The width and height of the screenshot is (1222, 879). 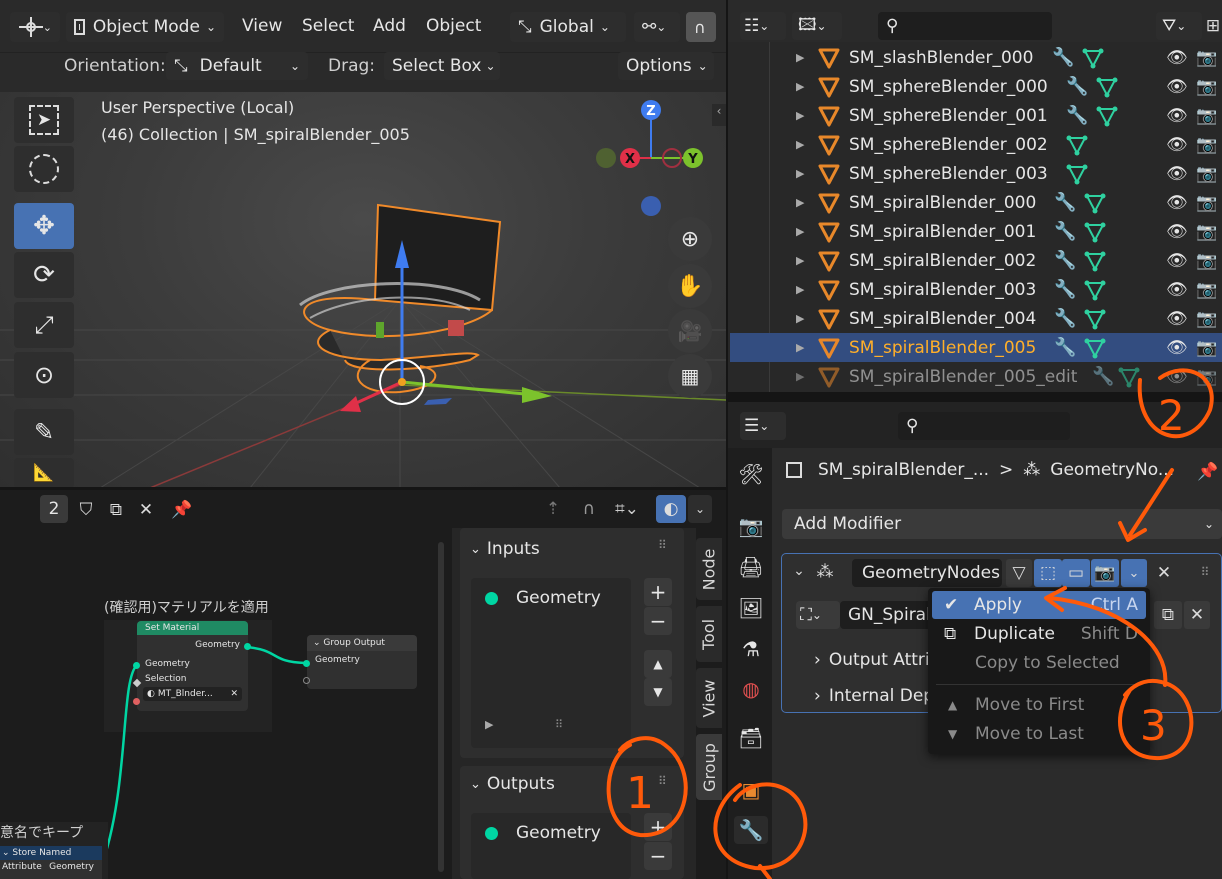 I want to click on tool-tab: 🛠, so click(x=751, y=474).